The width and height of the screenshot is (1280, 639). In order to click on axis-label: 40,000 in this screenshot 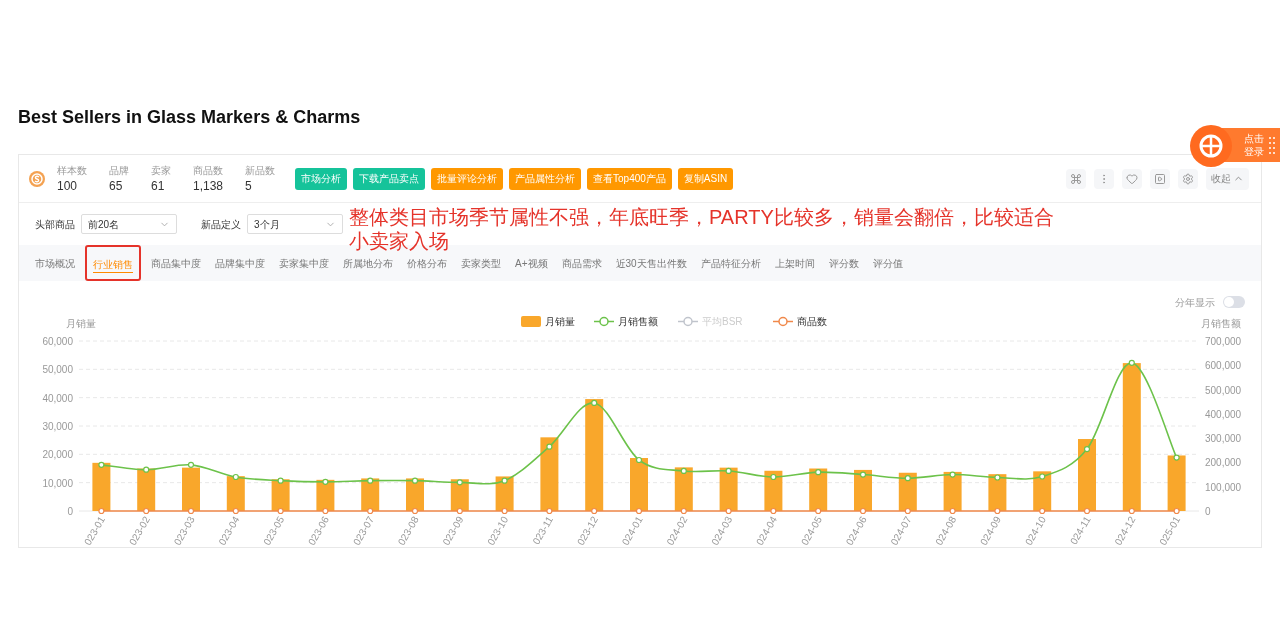, I will do `click(57, 398)`.